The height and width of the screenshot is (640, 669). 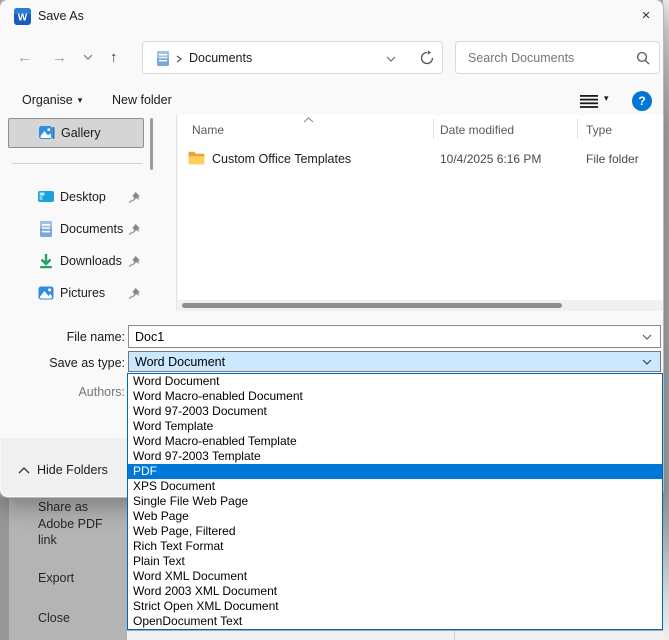 I want to click on dropdown-item: Word 97-2003 Template, so click(x=395, y=456).